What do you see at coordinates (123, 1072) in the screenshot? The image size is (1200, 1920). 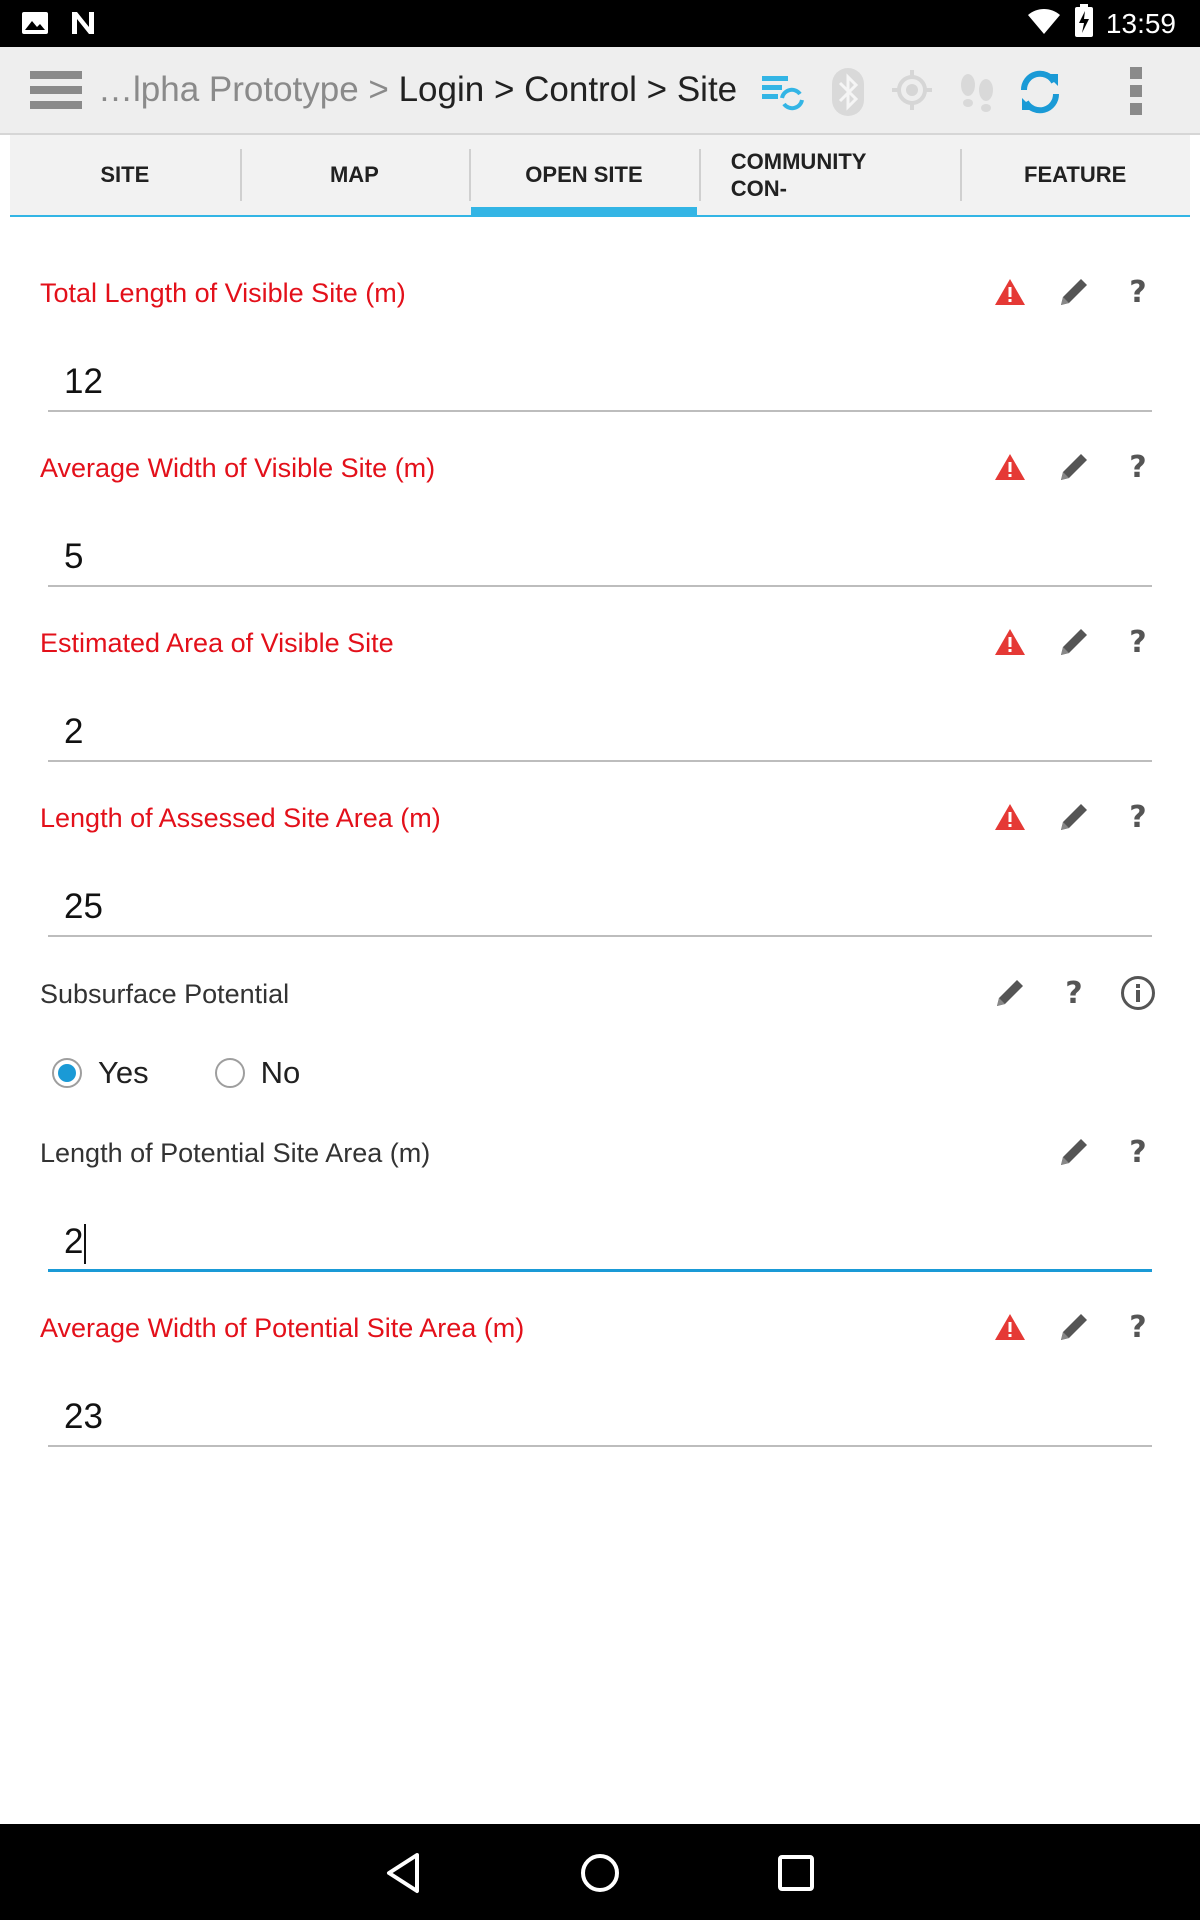 I see `radio-yes-label: Yes` at bounding box center [123, 1072].